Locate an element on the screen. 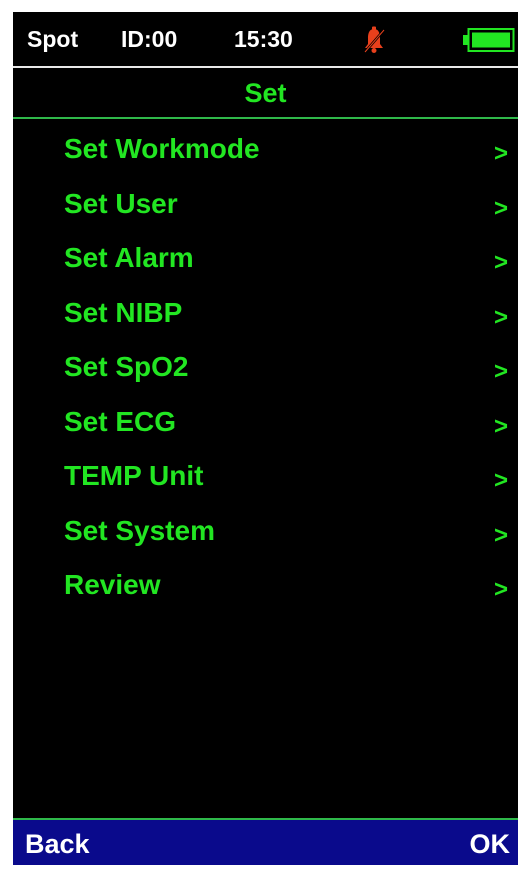 This screenshot has height=870, width=520. back-button: Back is located at coordinates (57, 844).